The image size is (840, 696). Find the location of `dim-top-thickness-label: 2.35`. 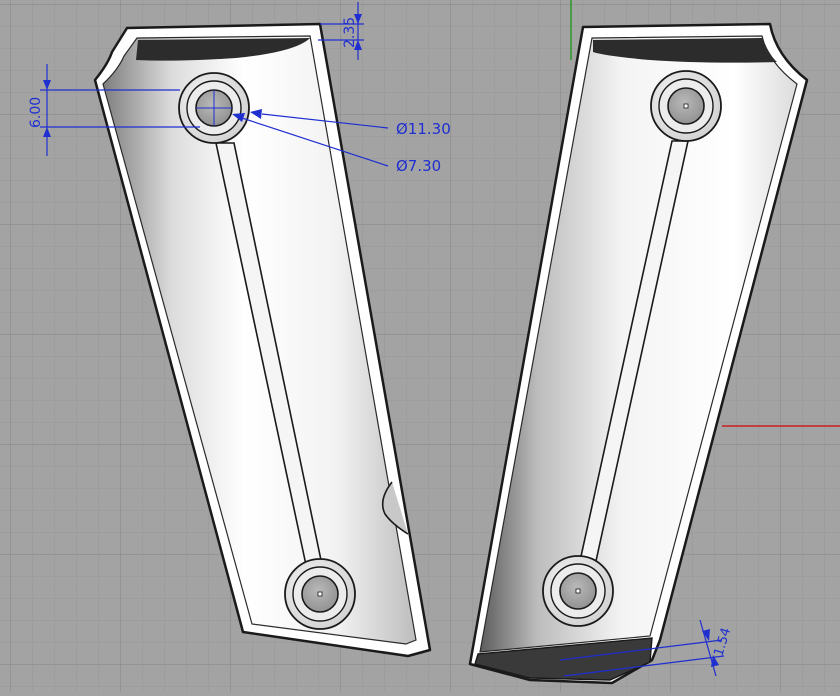

dim-top-thickness-label: 2.35 is located at coordinates (350, 32).